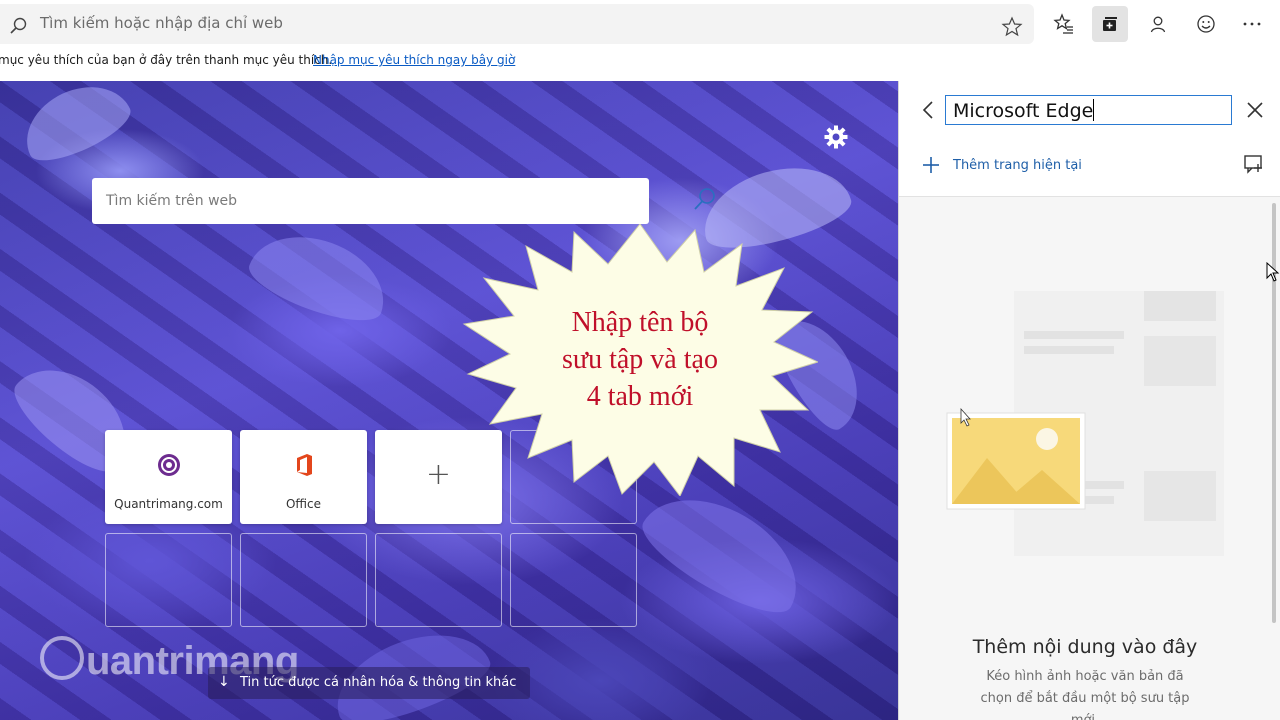 Image resolution: width=1280 pixels, height=720 pixels. Describe the element at coordinates (304, 465) in the screenshot. I see `office-logo-icon` at that location.